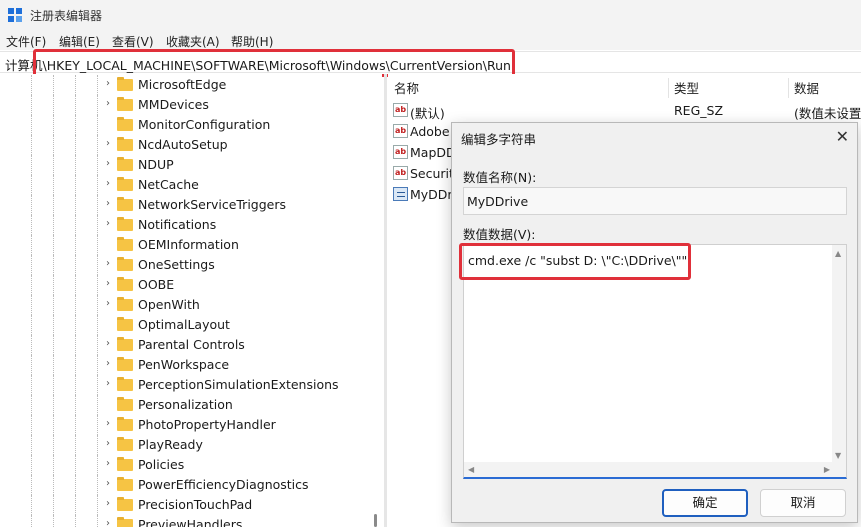 The image size is (861, 527). I want to click on column-header-type: 类型, so click(686, 87).